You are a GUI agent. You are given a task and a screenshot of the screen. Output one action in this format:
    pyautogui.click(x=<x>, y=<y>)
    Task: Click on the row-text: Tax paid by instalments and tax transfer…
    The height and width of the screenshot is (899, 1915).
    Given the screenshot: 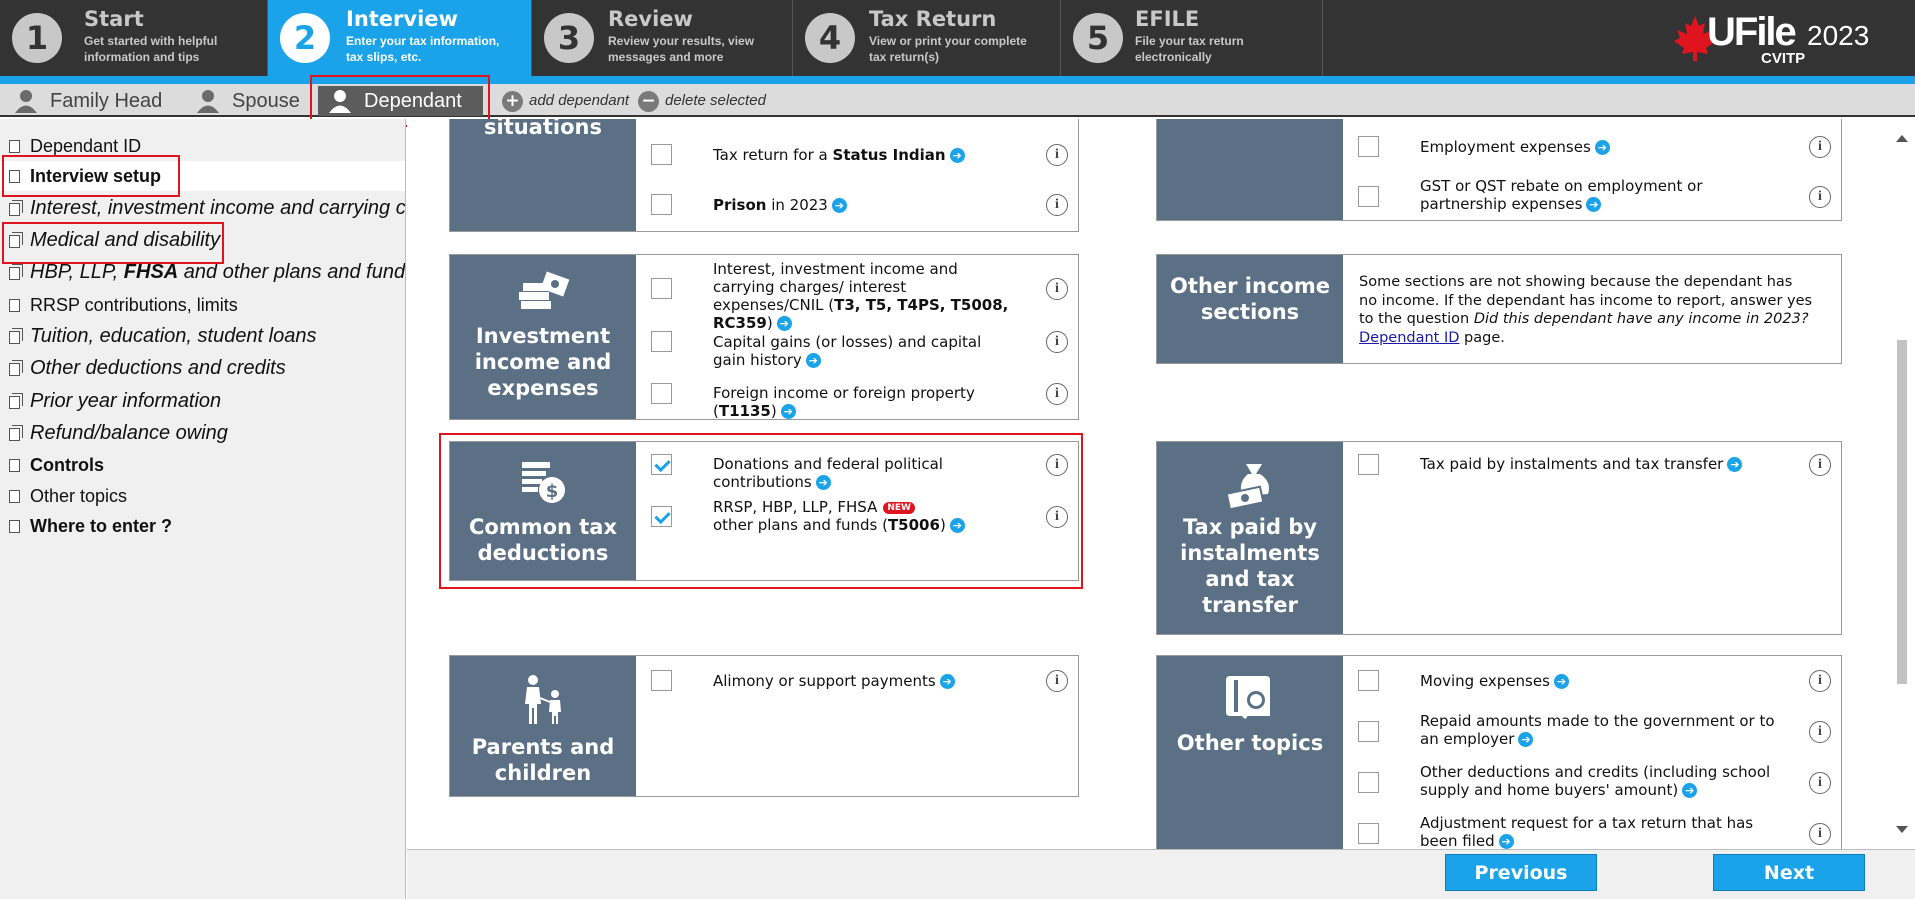 What is the action you would take?
    pyautogui.click(x=1599, y=464)
    